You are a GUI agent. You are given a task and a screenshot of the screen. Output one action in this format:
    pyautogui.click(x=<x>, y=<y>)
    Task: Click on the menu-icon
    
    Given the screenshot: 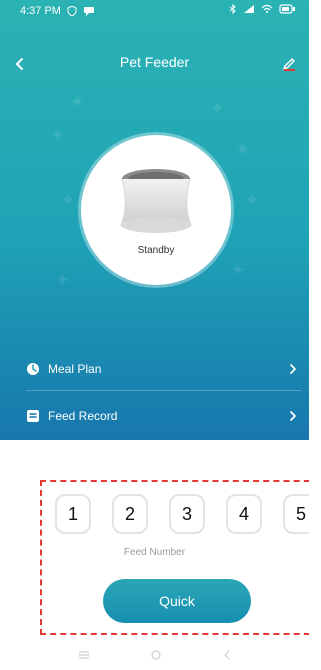 What is the action you would take?
    pyautogui.click(x=84, y=655)
    